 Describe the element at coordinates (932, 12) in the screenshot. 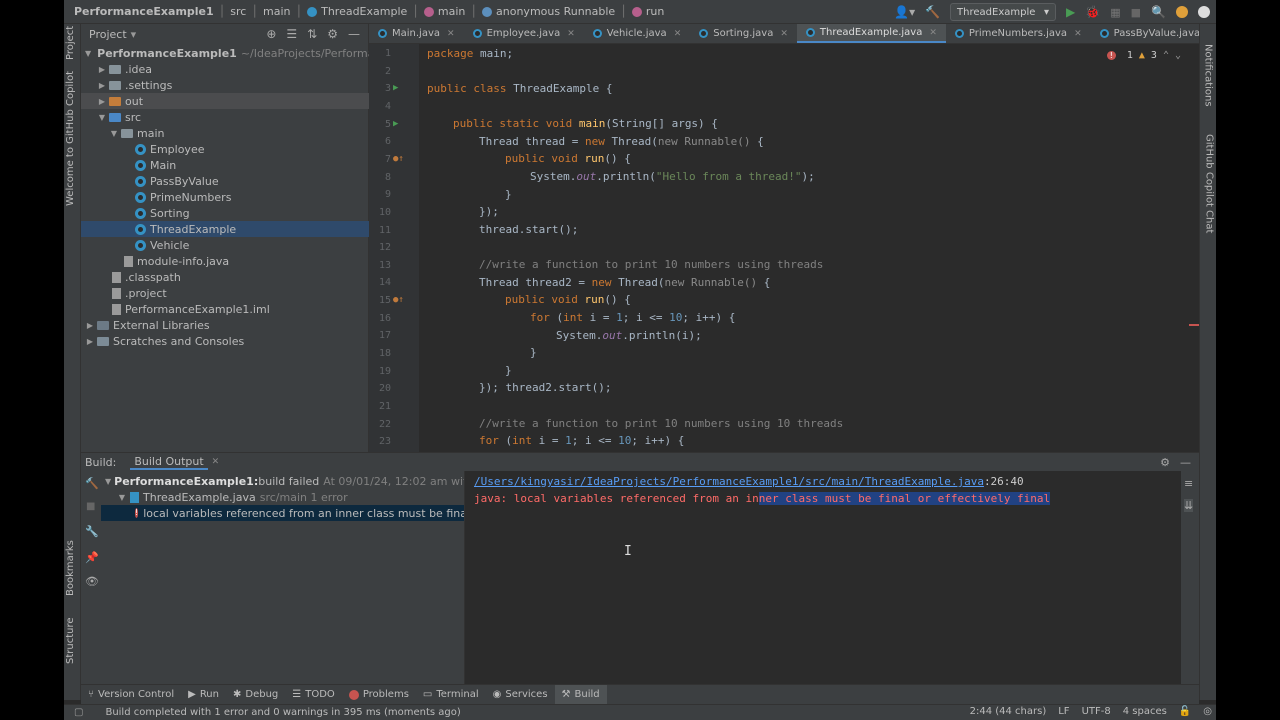

I see `hammer-icon: 🔨` at that location.